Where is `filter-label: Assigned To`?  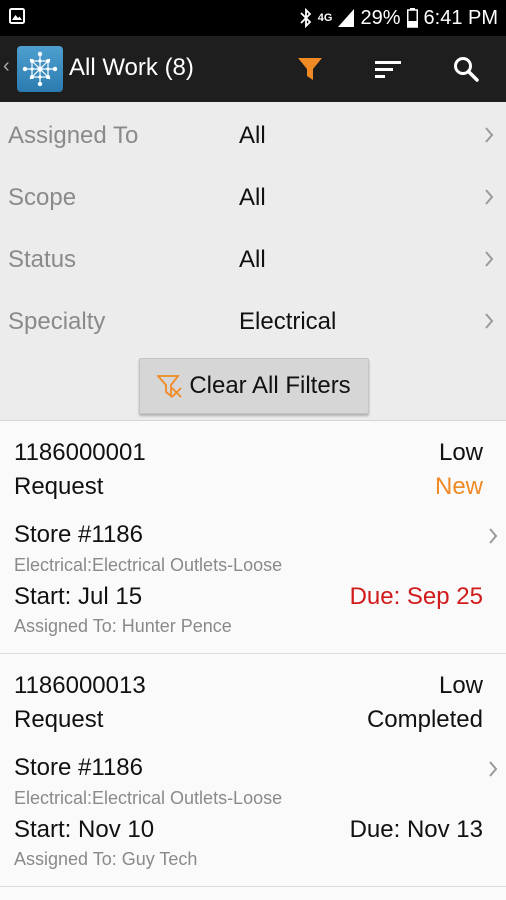
filter-label: Assigned To is located at coordinates (73, 135).